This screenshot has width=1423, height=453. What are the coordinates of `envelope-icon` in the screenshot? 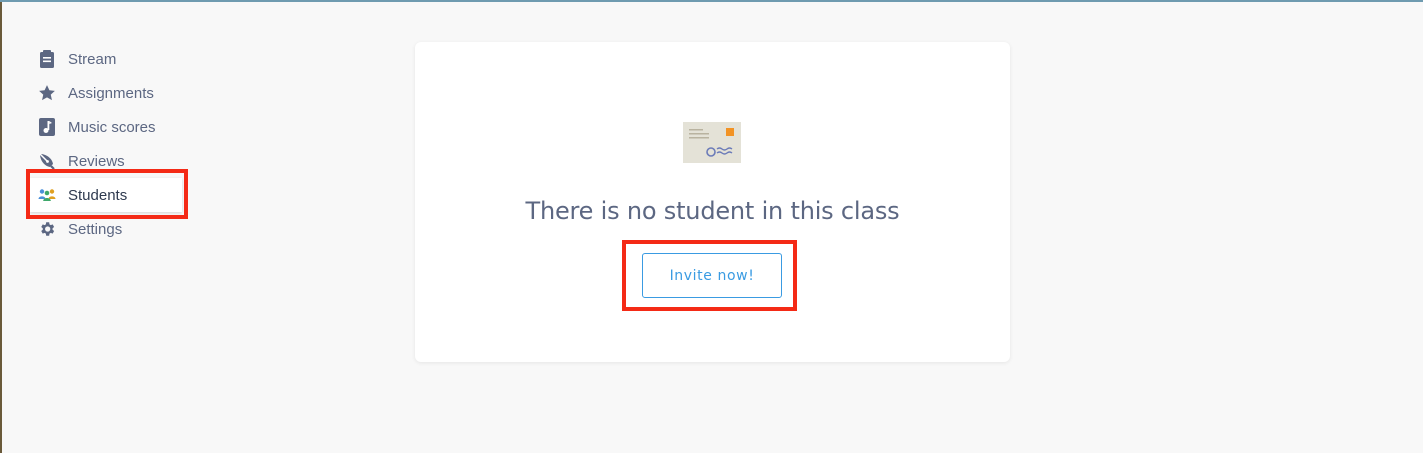 It's located at (712, 142).